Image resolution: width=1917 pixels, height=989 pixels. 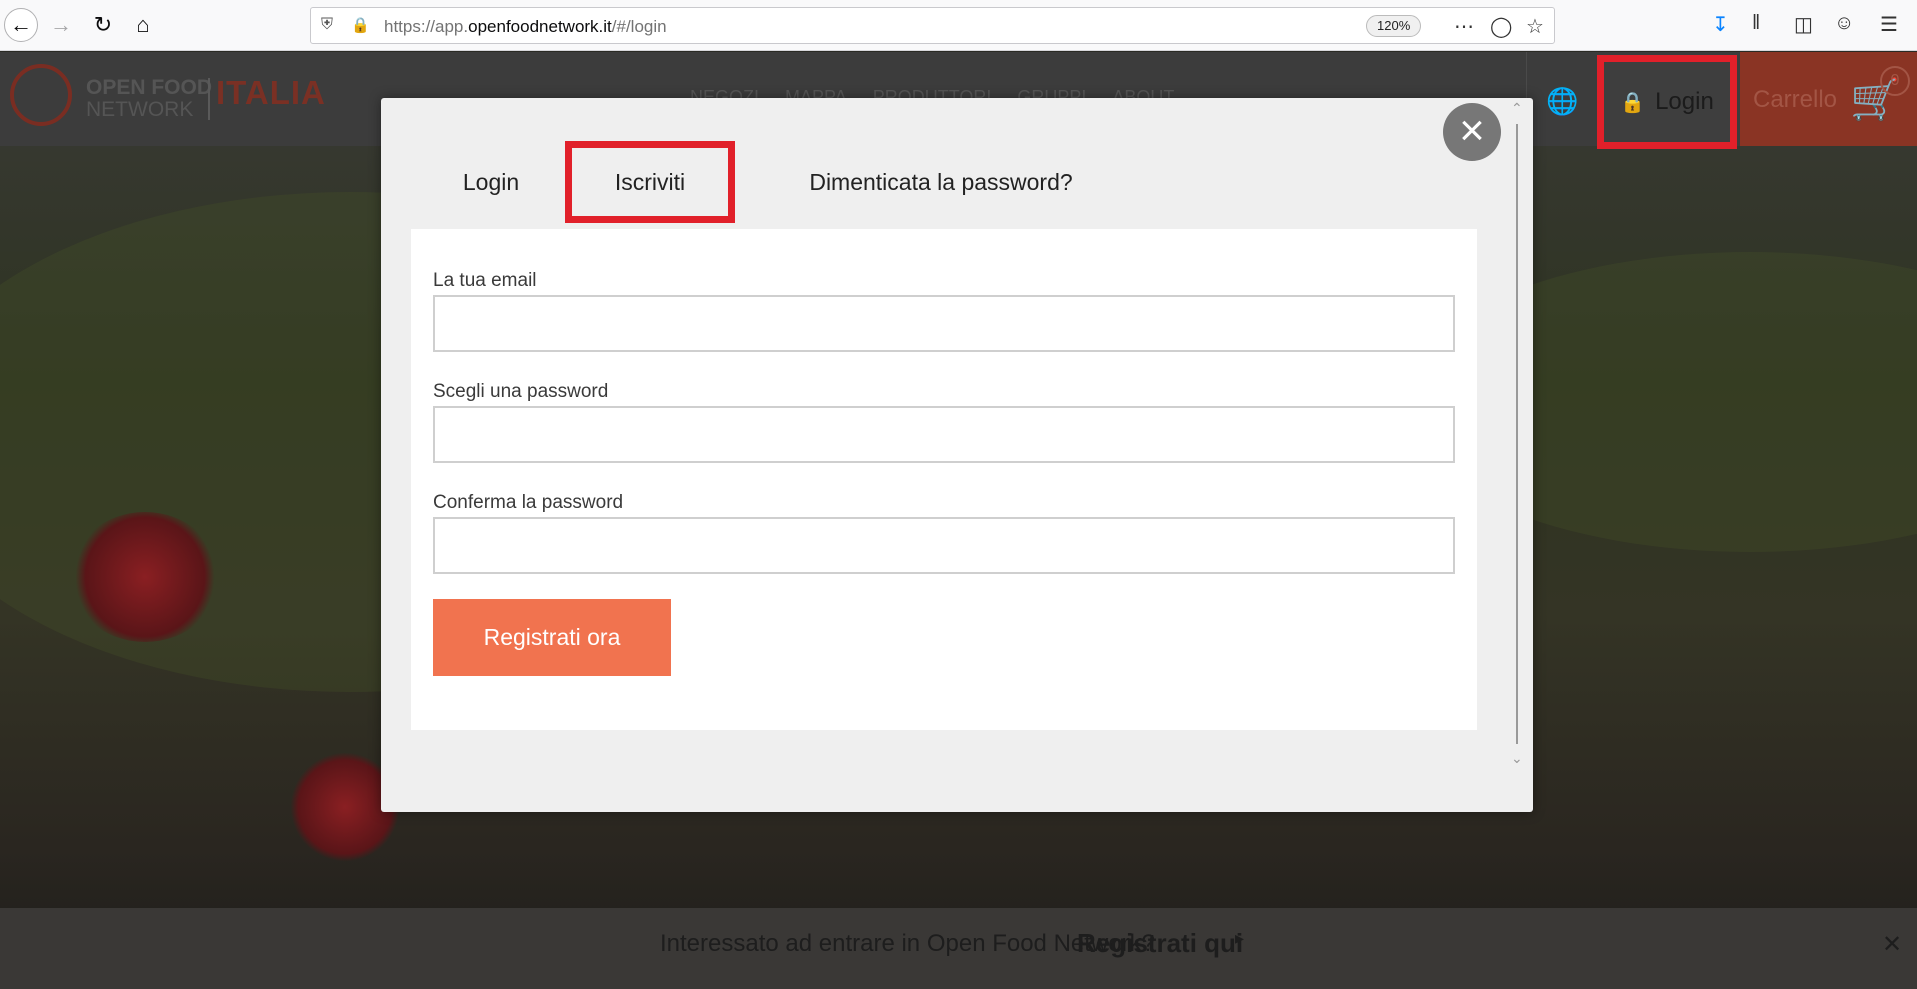 I want to click on home-icon: ⌂, so click(x=143, y=25).